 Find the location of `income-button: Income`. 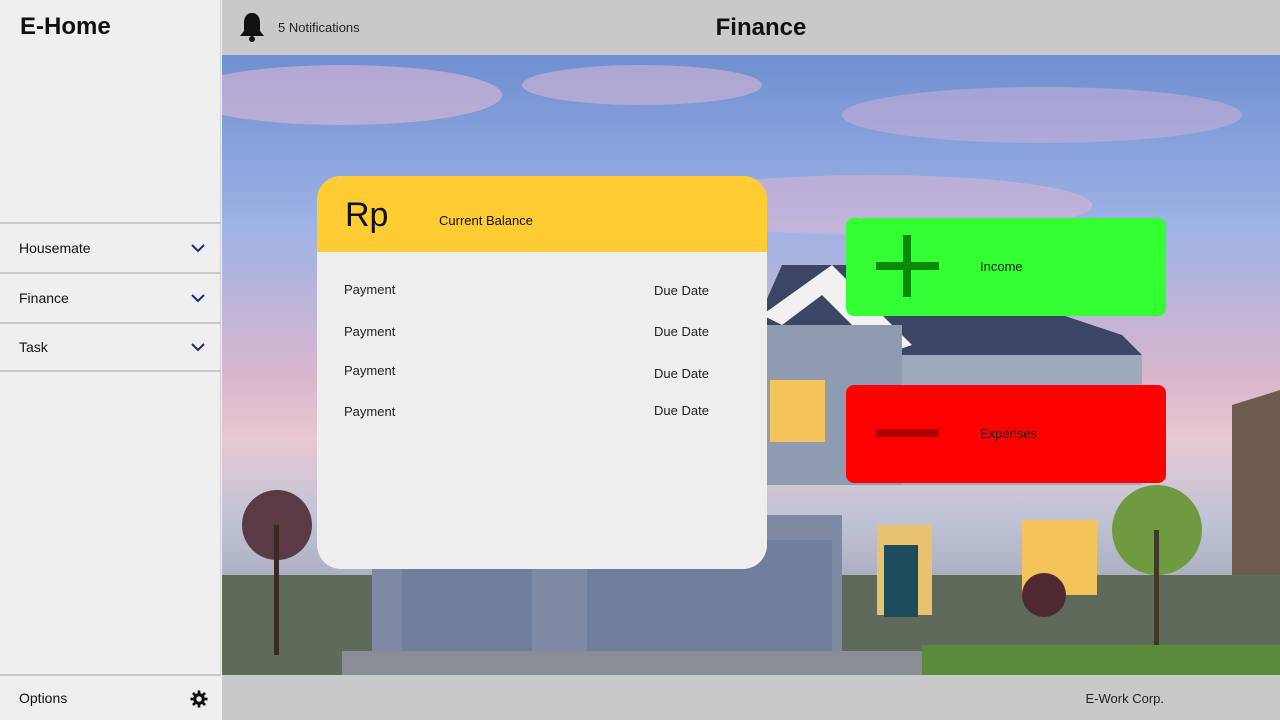

income-button: Income is located at coordinates (1006, 267).